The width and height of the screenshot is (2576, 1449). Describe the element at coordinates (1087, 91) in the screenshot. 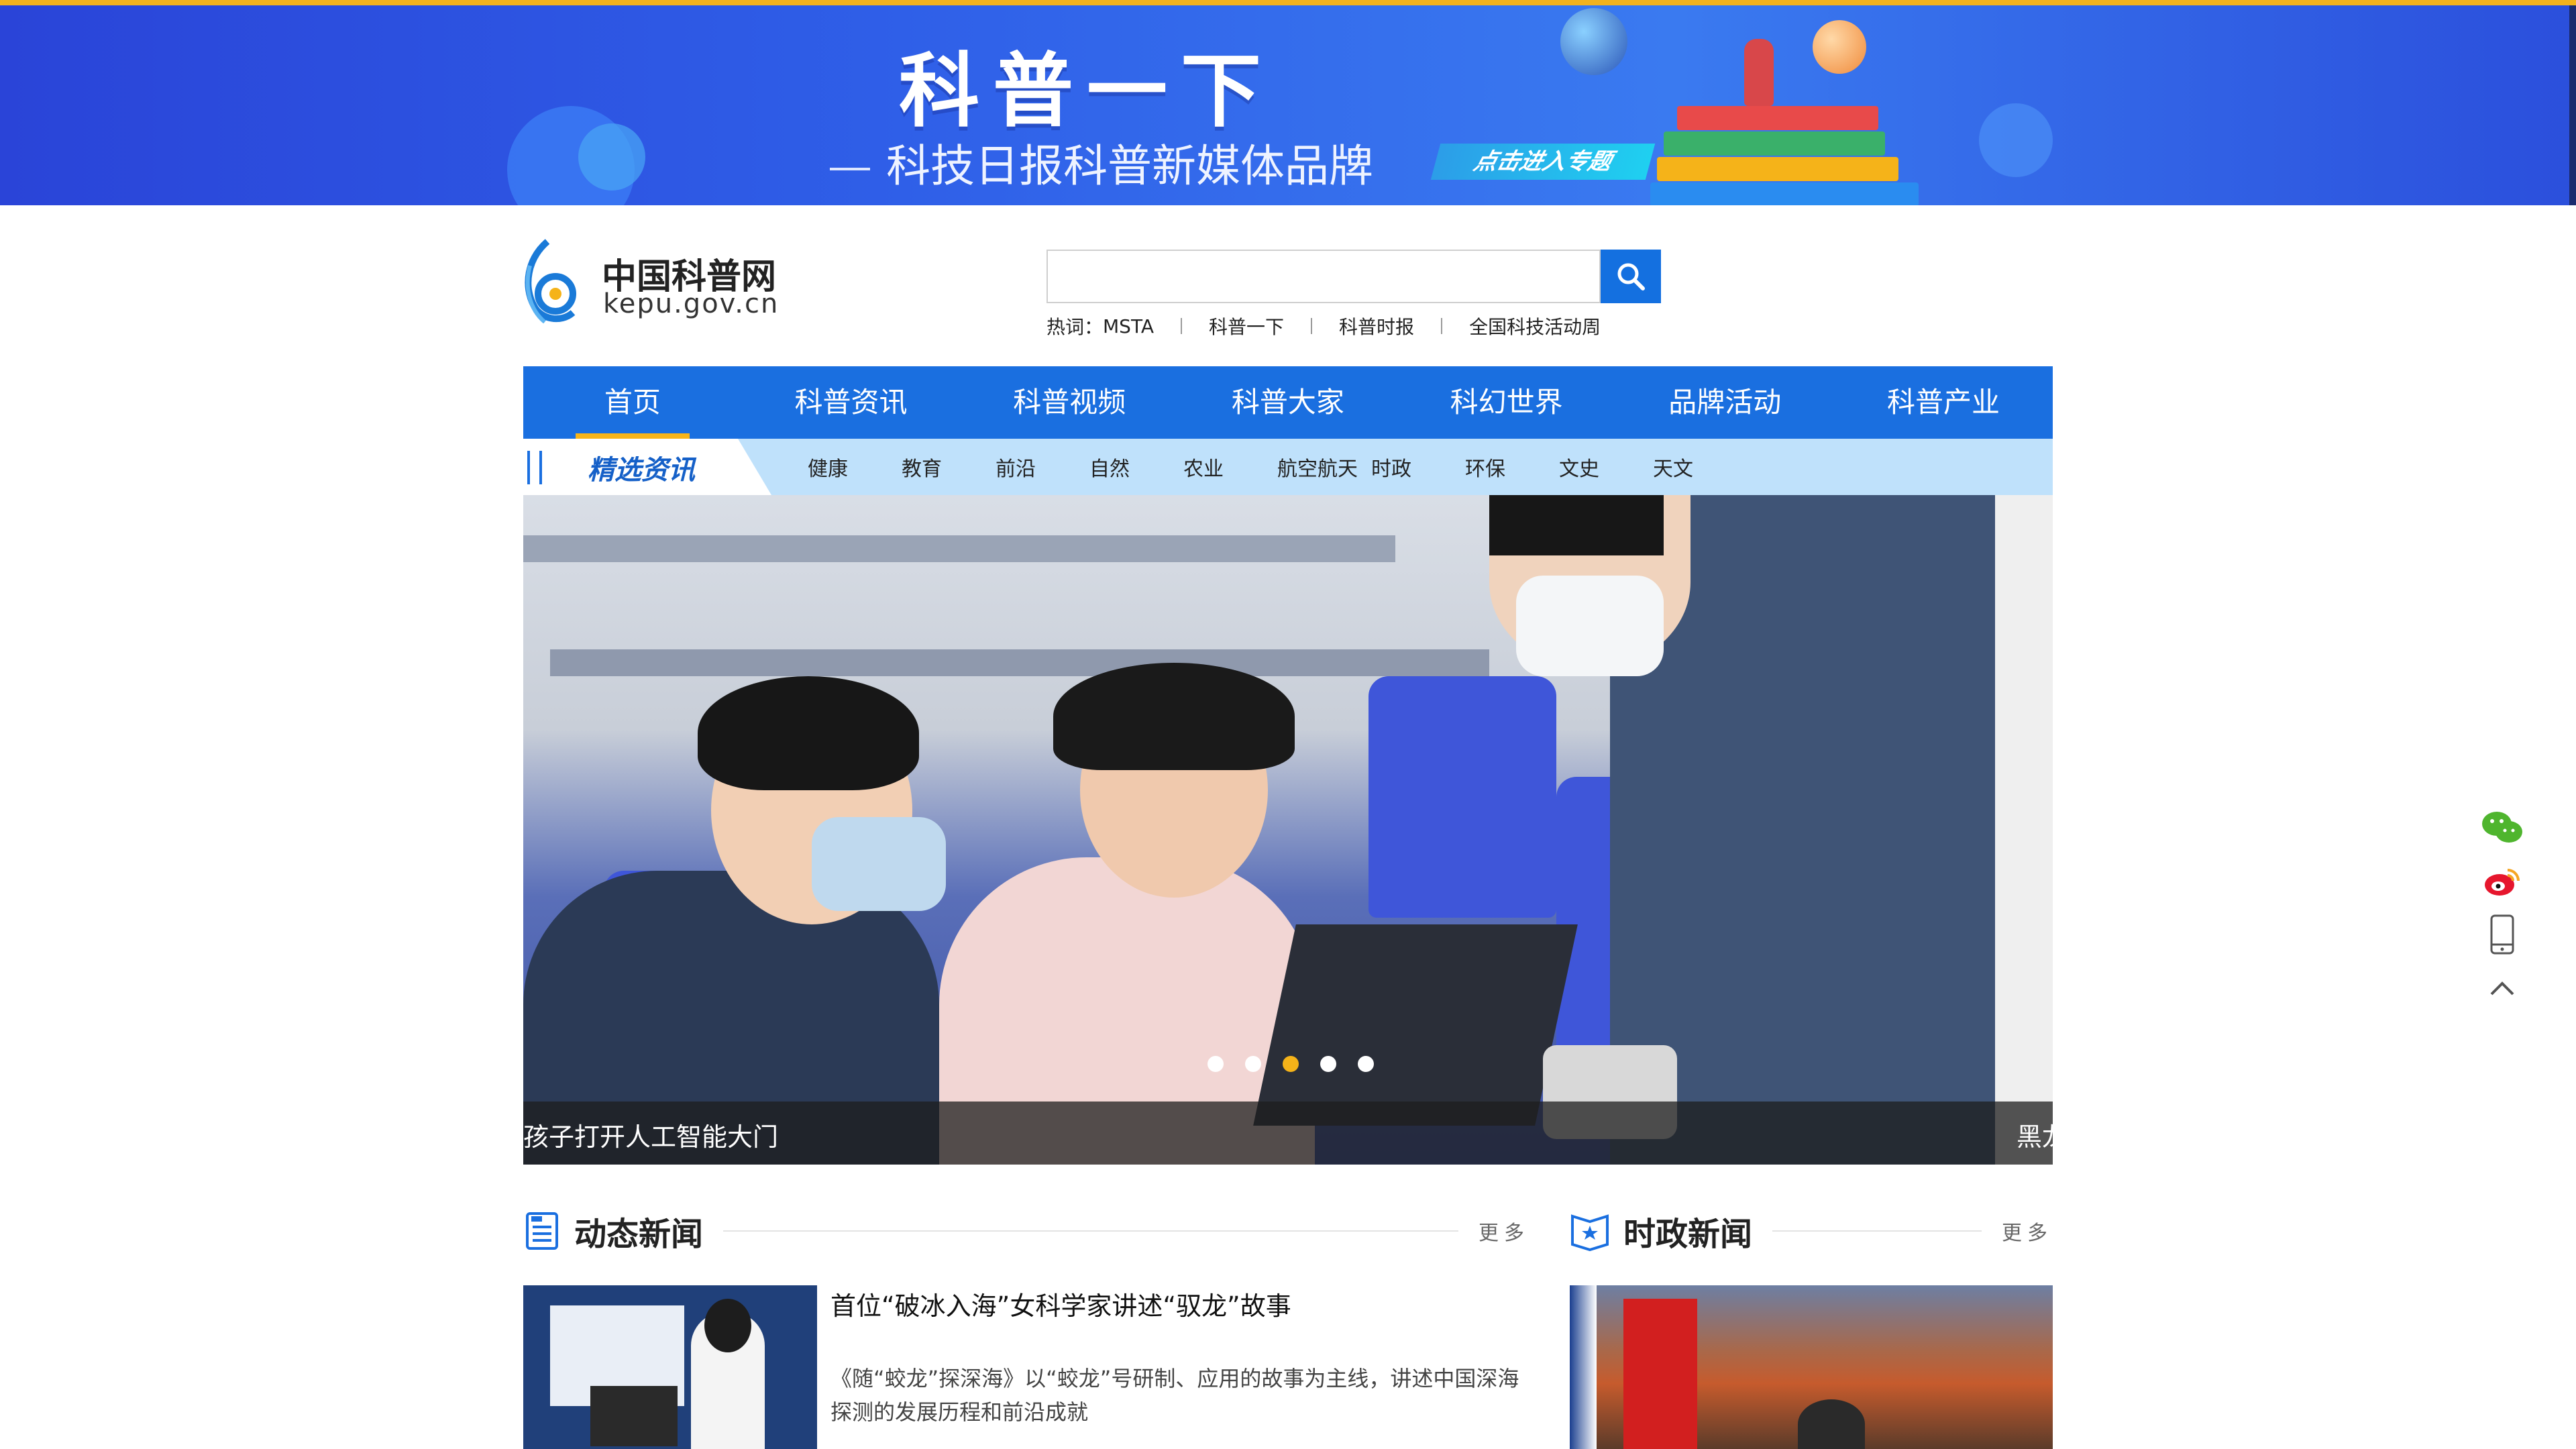

I see `banner-title: 科普一下` at that location.